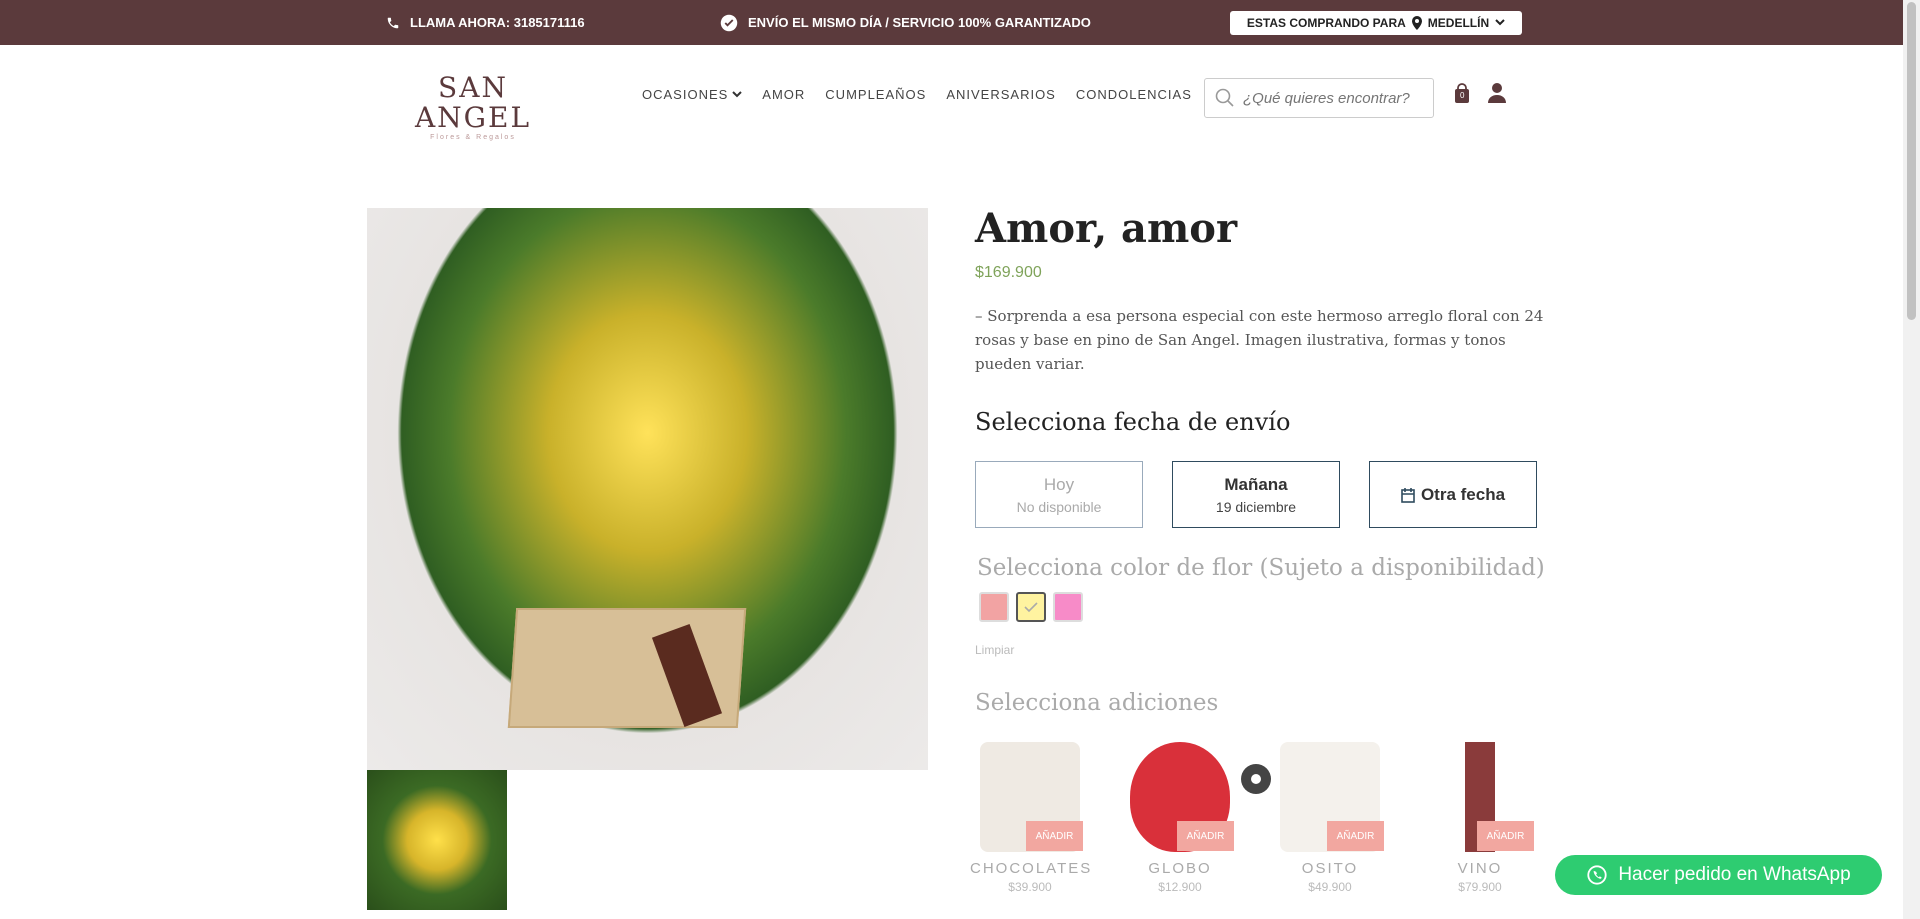 The height and width of the screenshot is (919, 1920). Describe the element at coordinates (1180, 818) in the screenshot. I see `addon-globo: AÑADIR GLOBO $12.900` at that location.